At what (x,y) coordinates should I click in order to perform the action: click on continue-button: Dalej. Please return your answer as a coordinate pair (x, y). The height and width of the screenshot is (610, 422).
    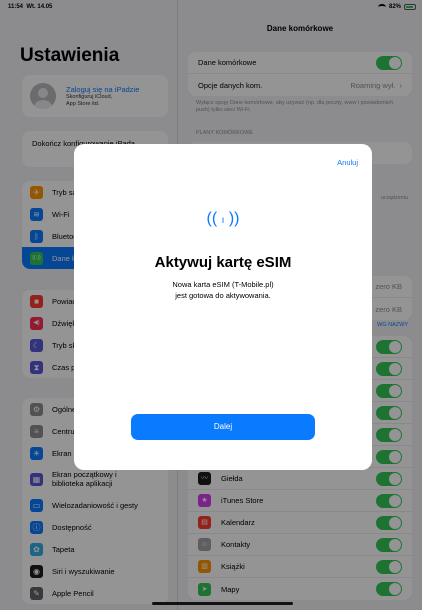
    Looking at the image, I should click on (223, 427).